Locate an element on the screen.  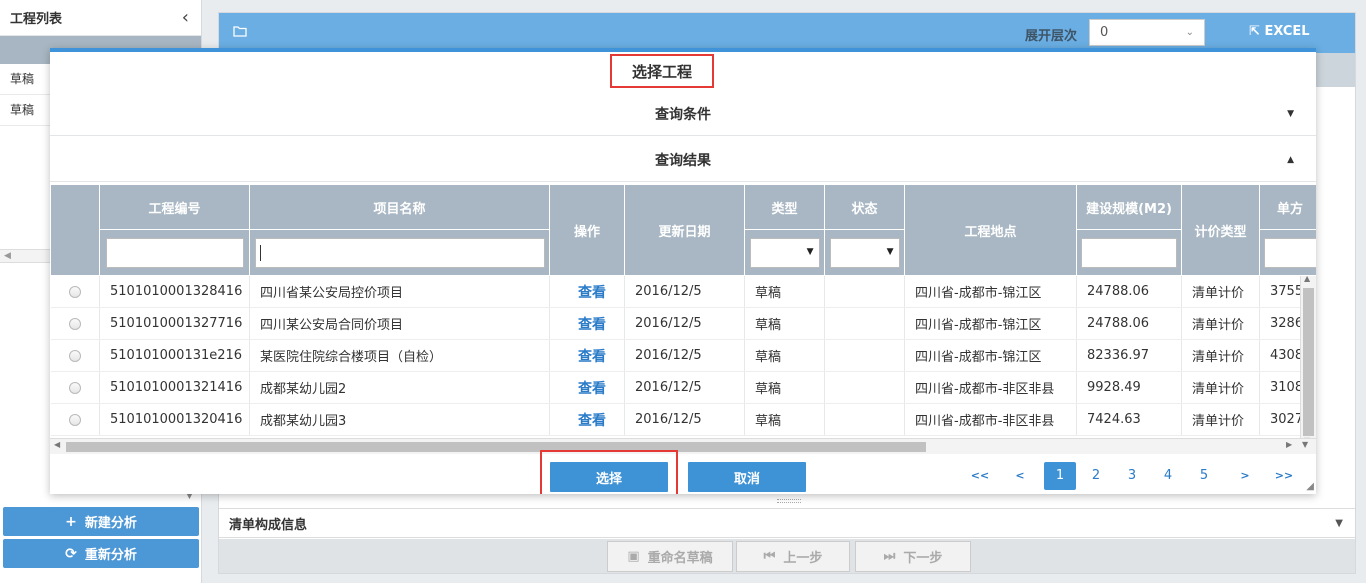
radio-column-header is located at coordinates (75, 230).